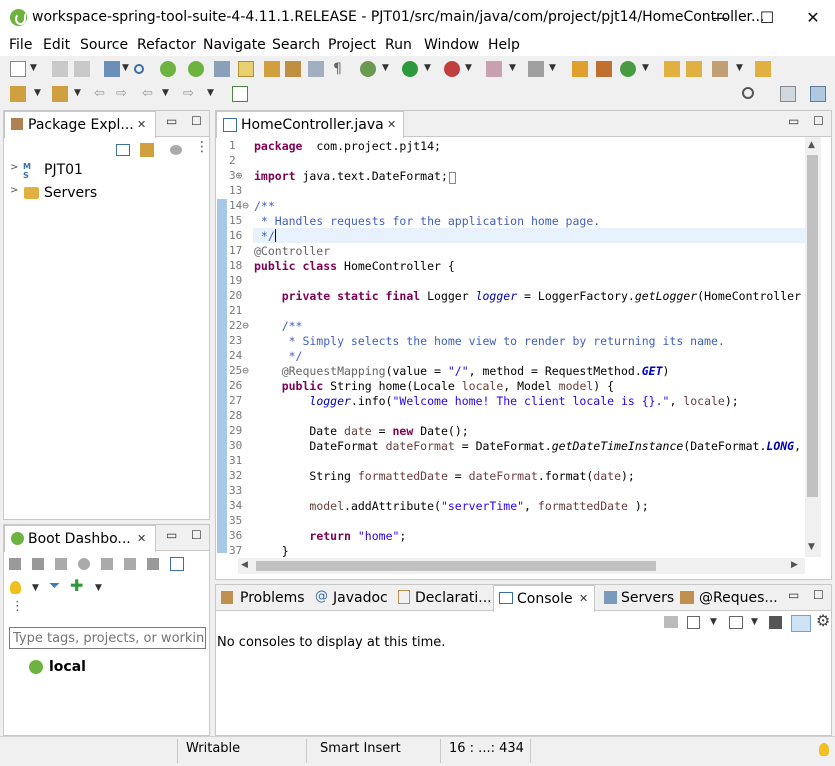  What do you see at coordinates (811, 145) in the screenshot?
I see `scroll-up-icon: ▲` at bounding box center [811, 145].